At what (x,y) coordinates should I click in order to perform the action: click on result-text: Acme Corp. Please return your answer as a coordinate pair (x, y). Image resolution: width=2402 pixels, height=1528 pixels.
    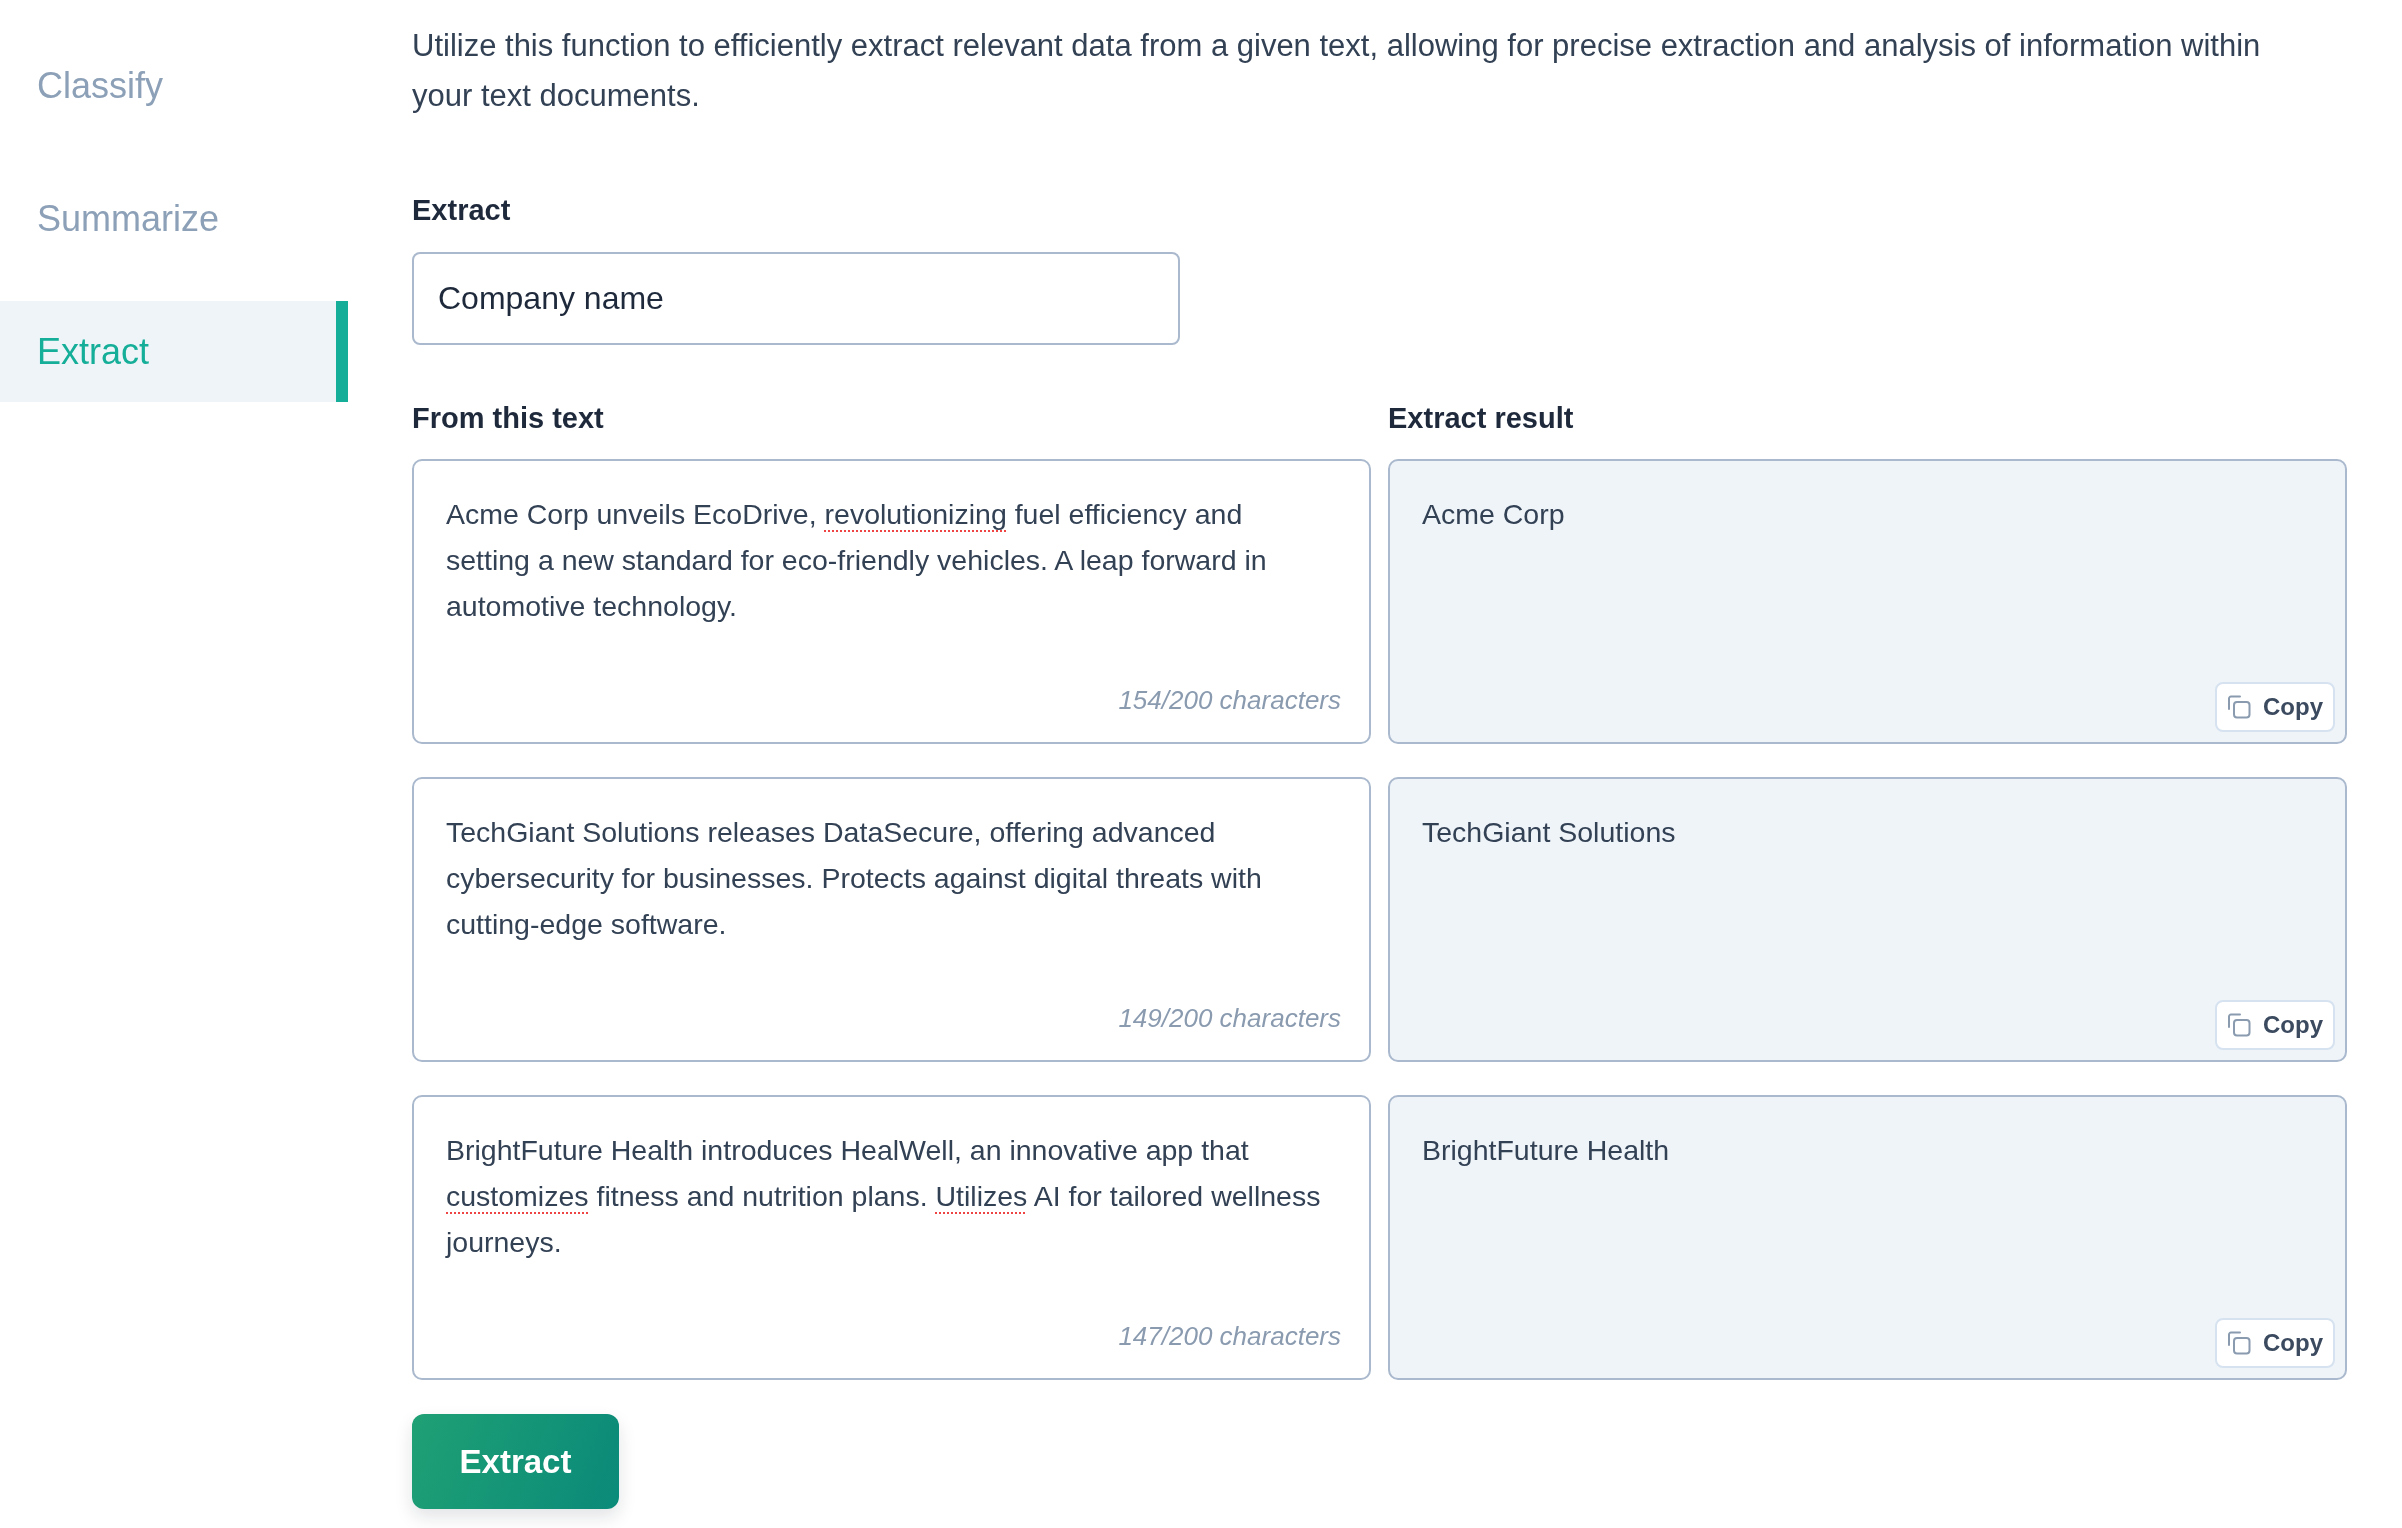
    Looking at the image, I should click on (1494, 514).